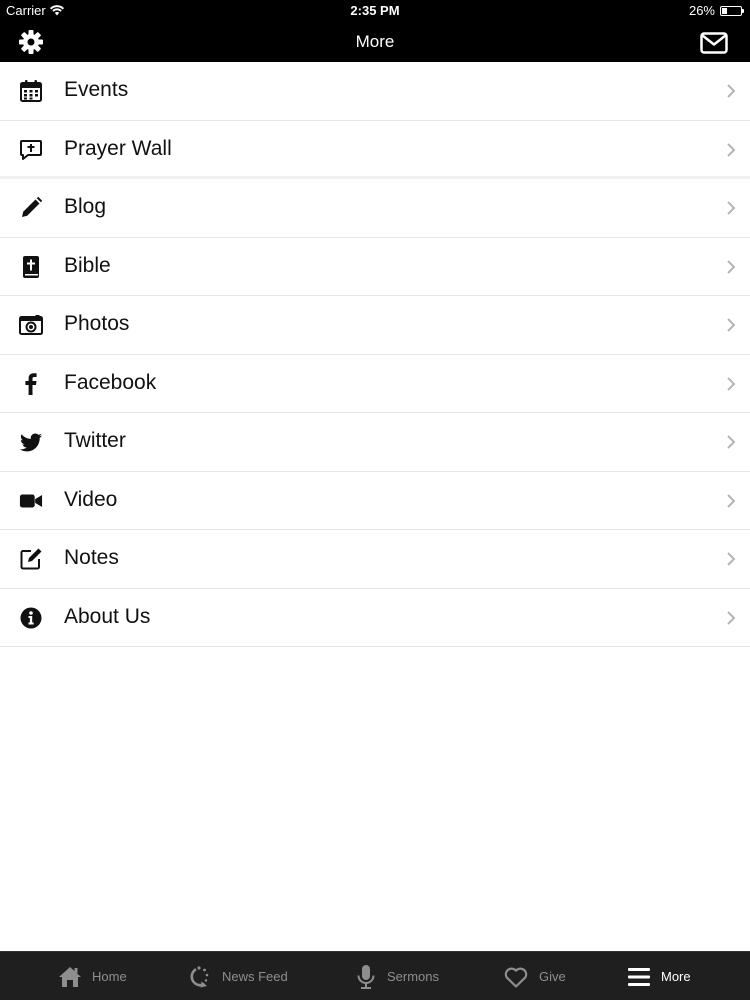  I want to click on battery-group: 26%, so click(716, 10).